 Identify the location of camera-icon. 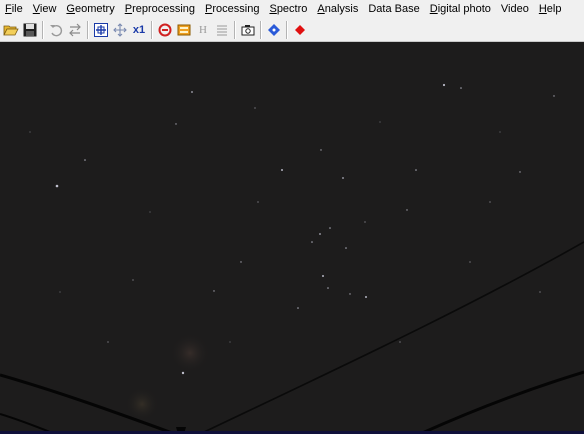
(248, 30).